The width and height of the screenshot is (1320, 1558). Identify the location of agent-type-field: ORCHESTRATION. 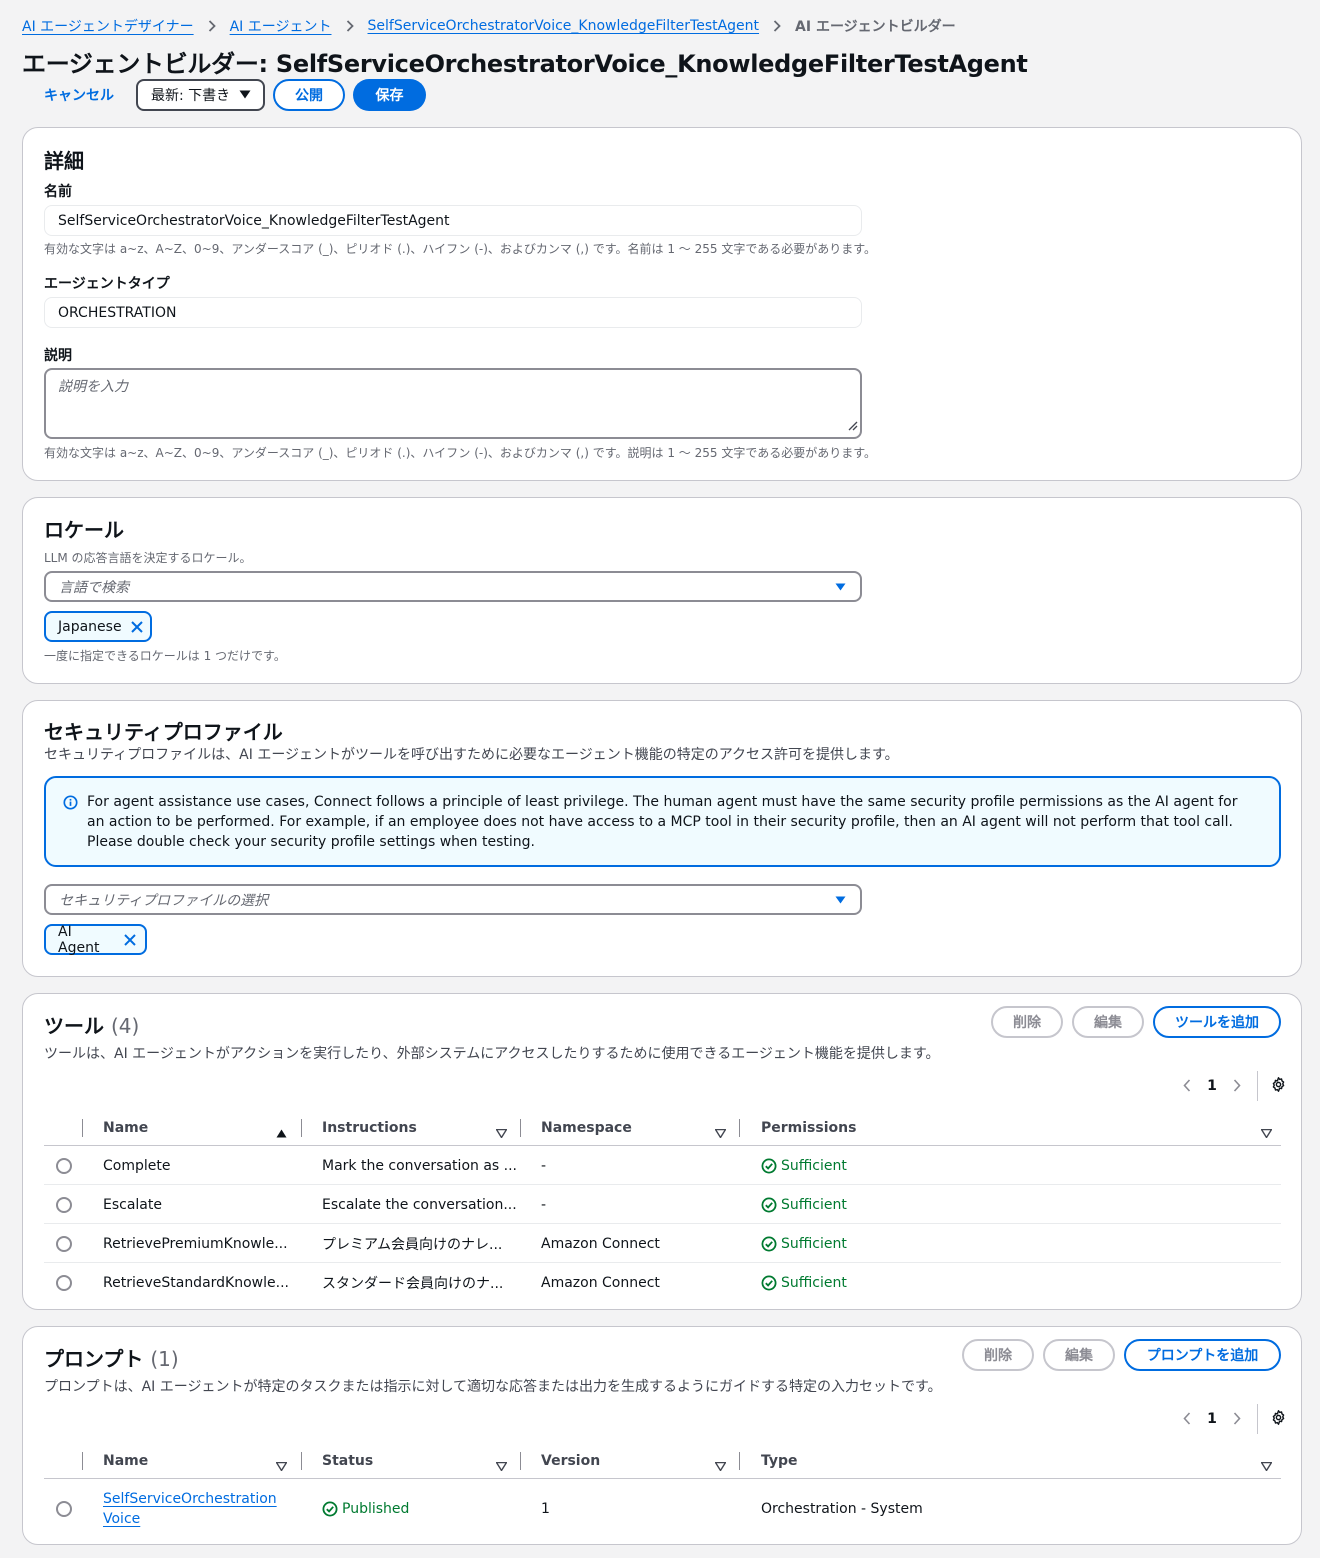
(453, 312).